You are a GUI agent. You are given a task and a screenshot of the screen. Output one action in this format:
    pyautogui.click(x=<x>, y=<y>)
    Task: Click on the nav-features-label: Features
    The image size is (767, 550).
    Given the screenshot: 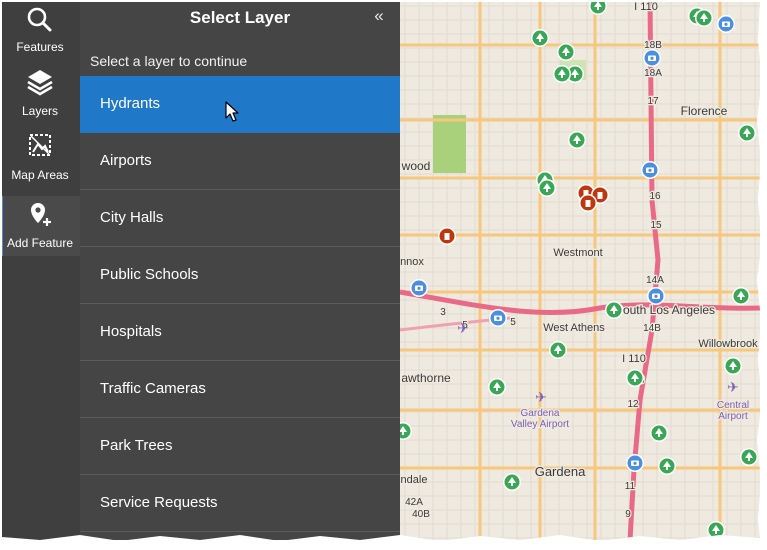 What is the action you would take?
    pyautogui.click(x=40, y=47)
    